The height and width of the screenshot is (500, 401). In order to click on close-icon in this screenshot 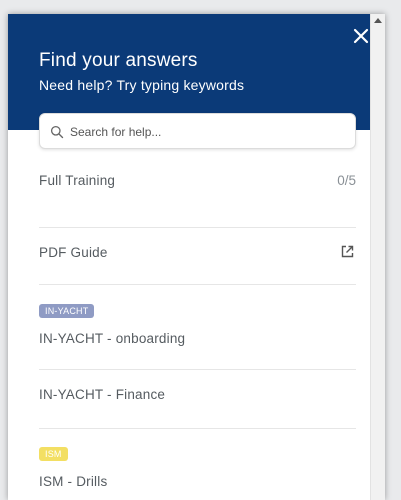, I will do `click(361, 36)`.